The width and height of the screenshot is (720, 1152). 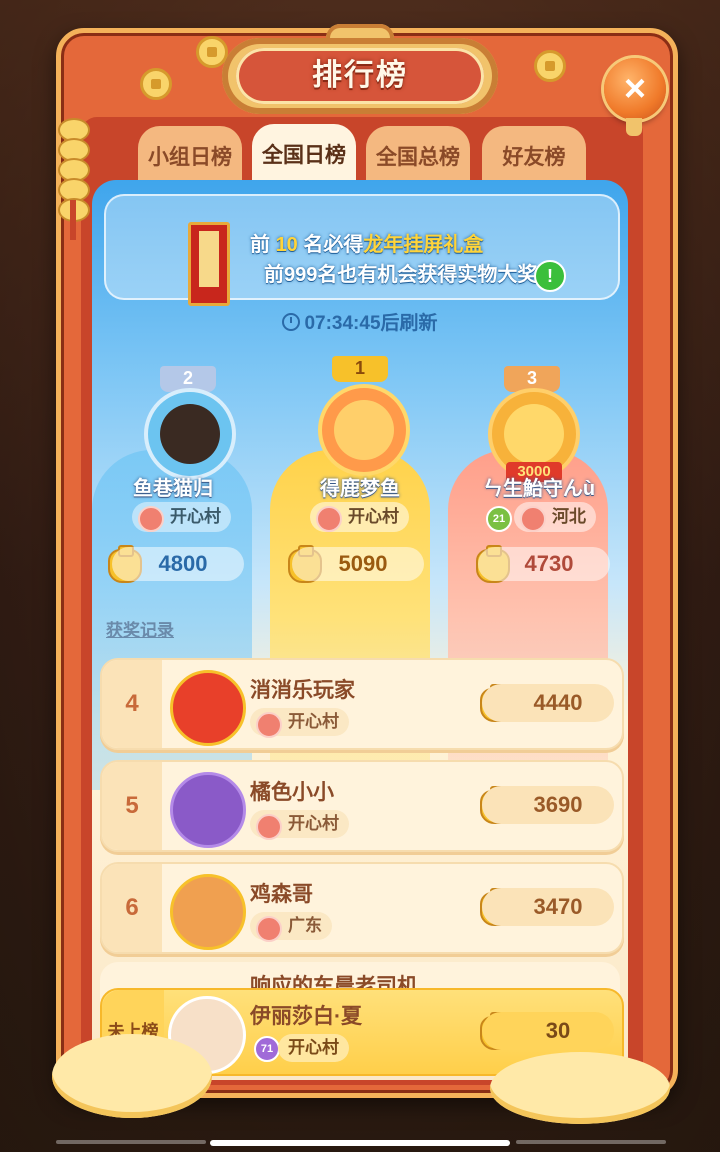 What do you see at coordinates (555, 517) in the screenshot?
I see `location-badge: 河北` at bounding box center [555, 517].